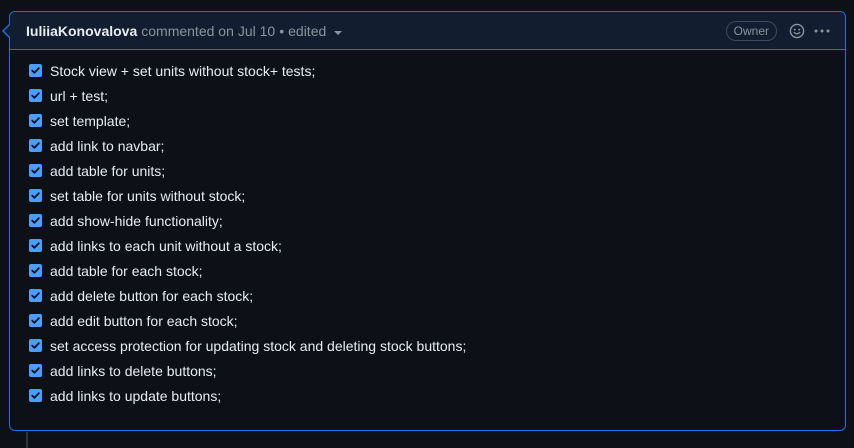  Describe the element at coordinates (256, 31) in the screenshot. I see `comment-date: Jul 10` at that location.